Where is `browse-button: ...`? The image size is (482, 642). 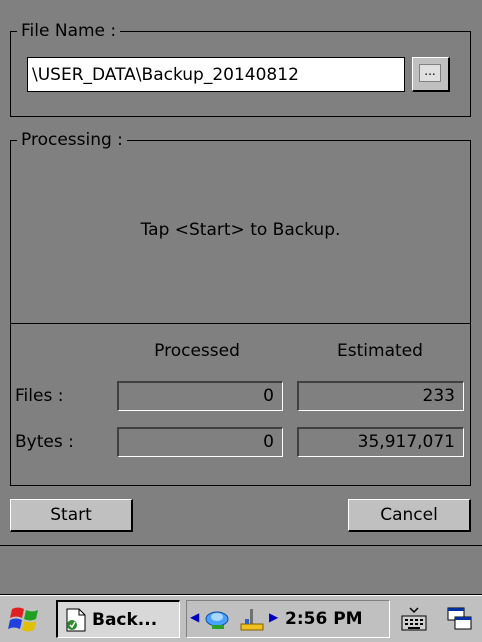 browse-button: ... is located at coordinates (431, 74).